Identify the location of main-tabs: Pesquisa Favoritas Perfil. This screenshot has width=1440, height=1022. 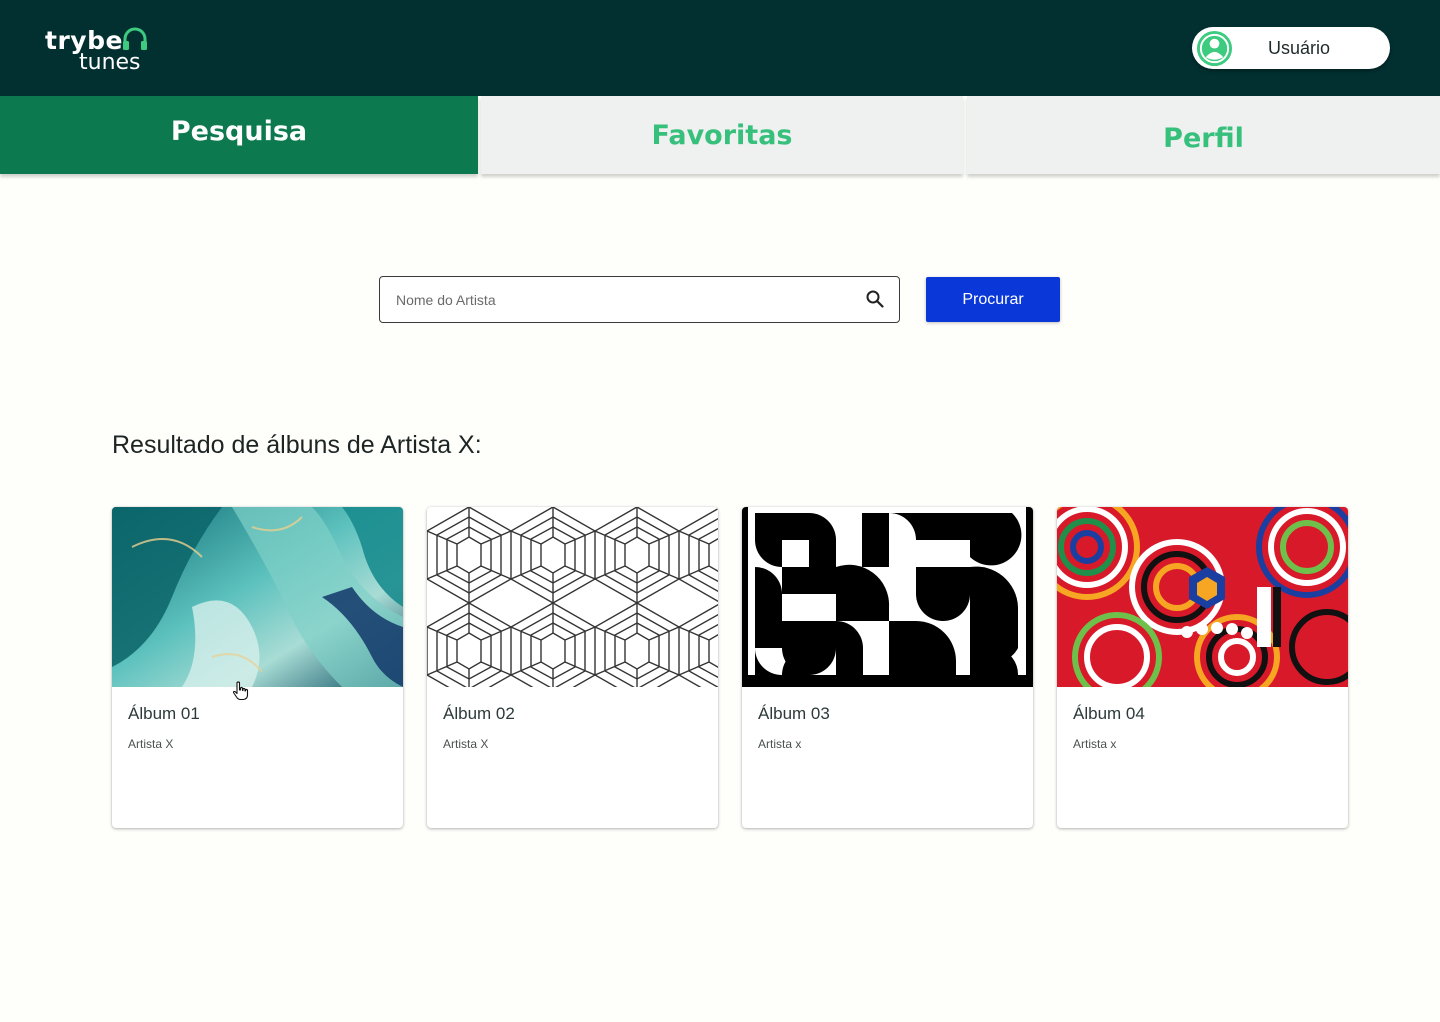
(720, 136).